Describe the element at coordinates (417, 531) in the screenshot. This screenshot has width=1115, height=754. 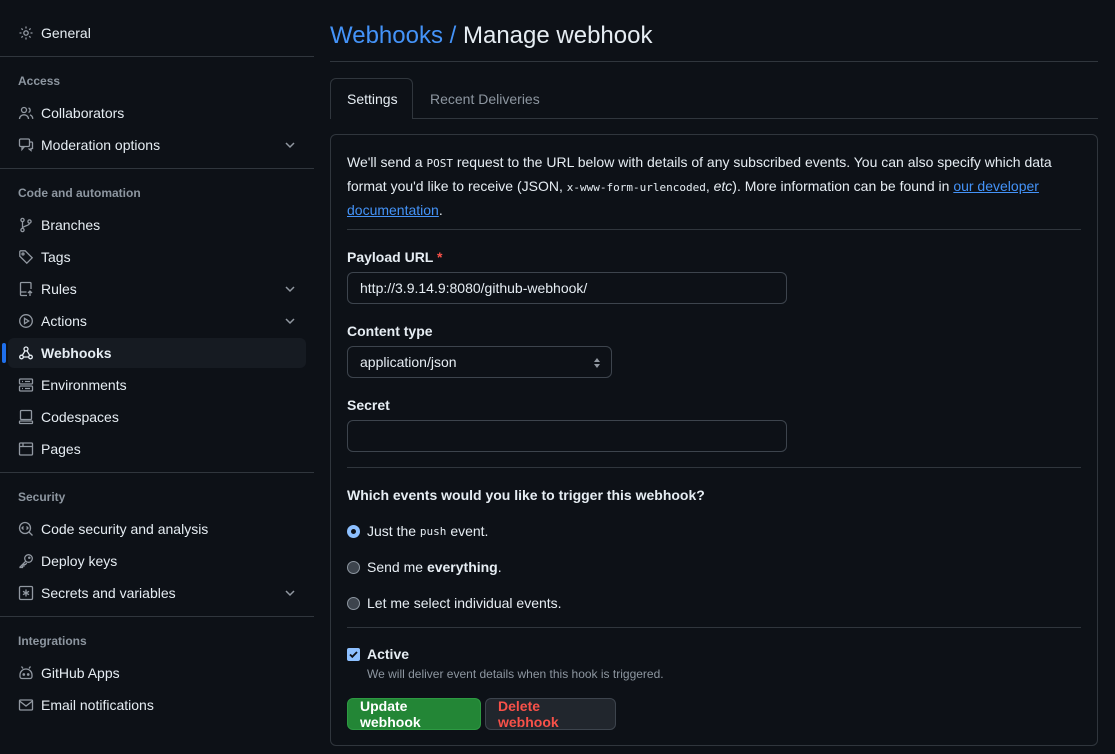
I see `radio-just-push: Just the push event.` at that location.